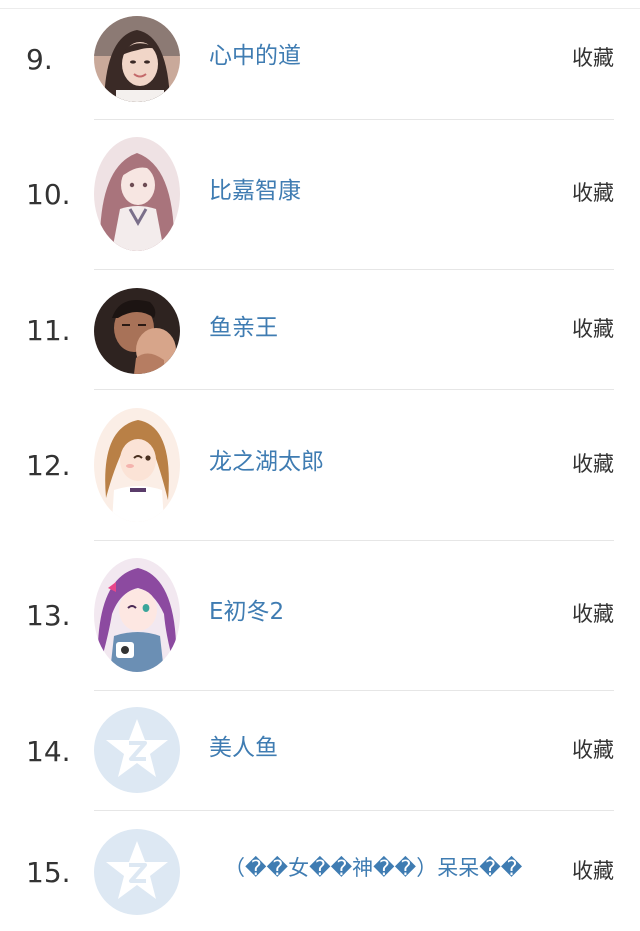 This screenshot has height=931, width=640. Describe the element at coordinates (137, 331) in the screenshot. I see `avatar-photo-man-icon` at that location.